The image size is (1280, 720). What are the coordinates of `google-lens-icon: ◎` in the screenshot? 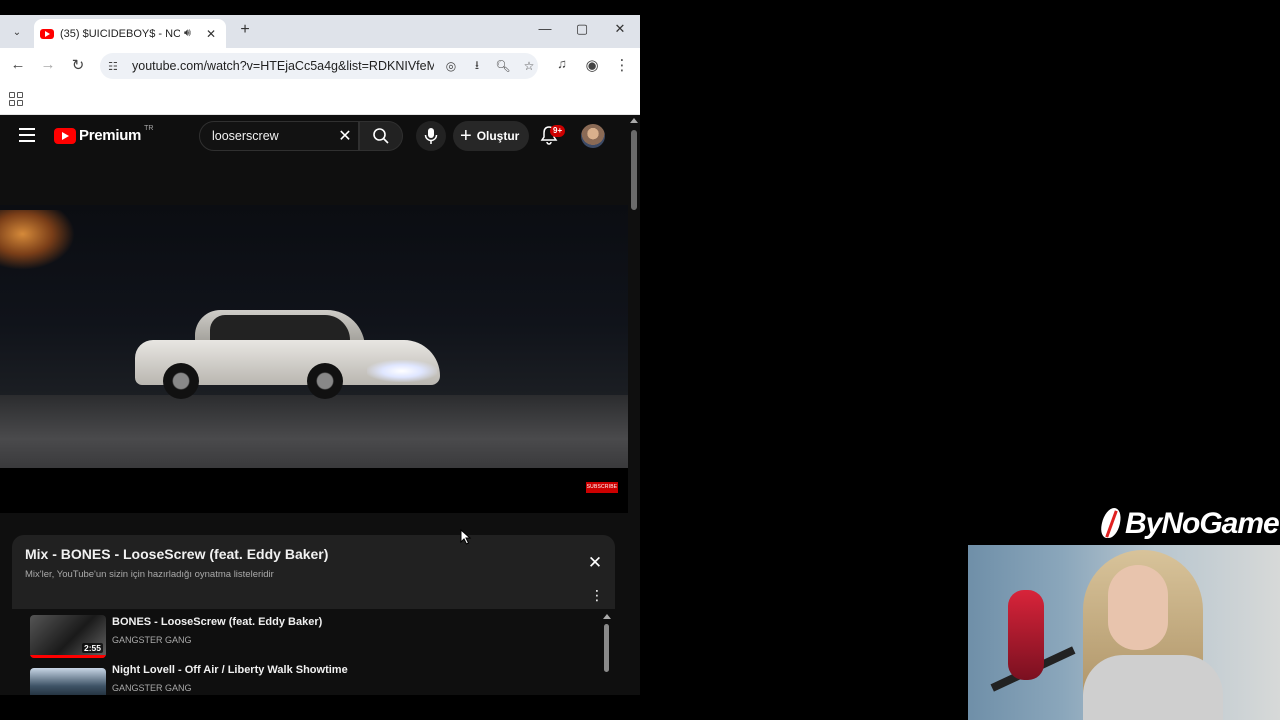 It's located at (451, 66).